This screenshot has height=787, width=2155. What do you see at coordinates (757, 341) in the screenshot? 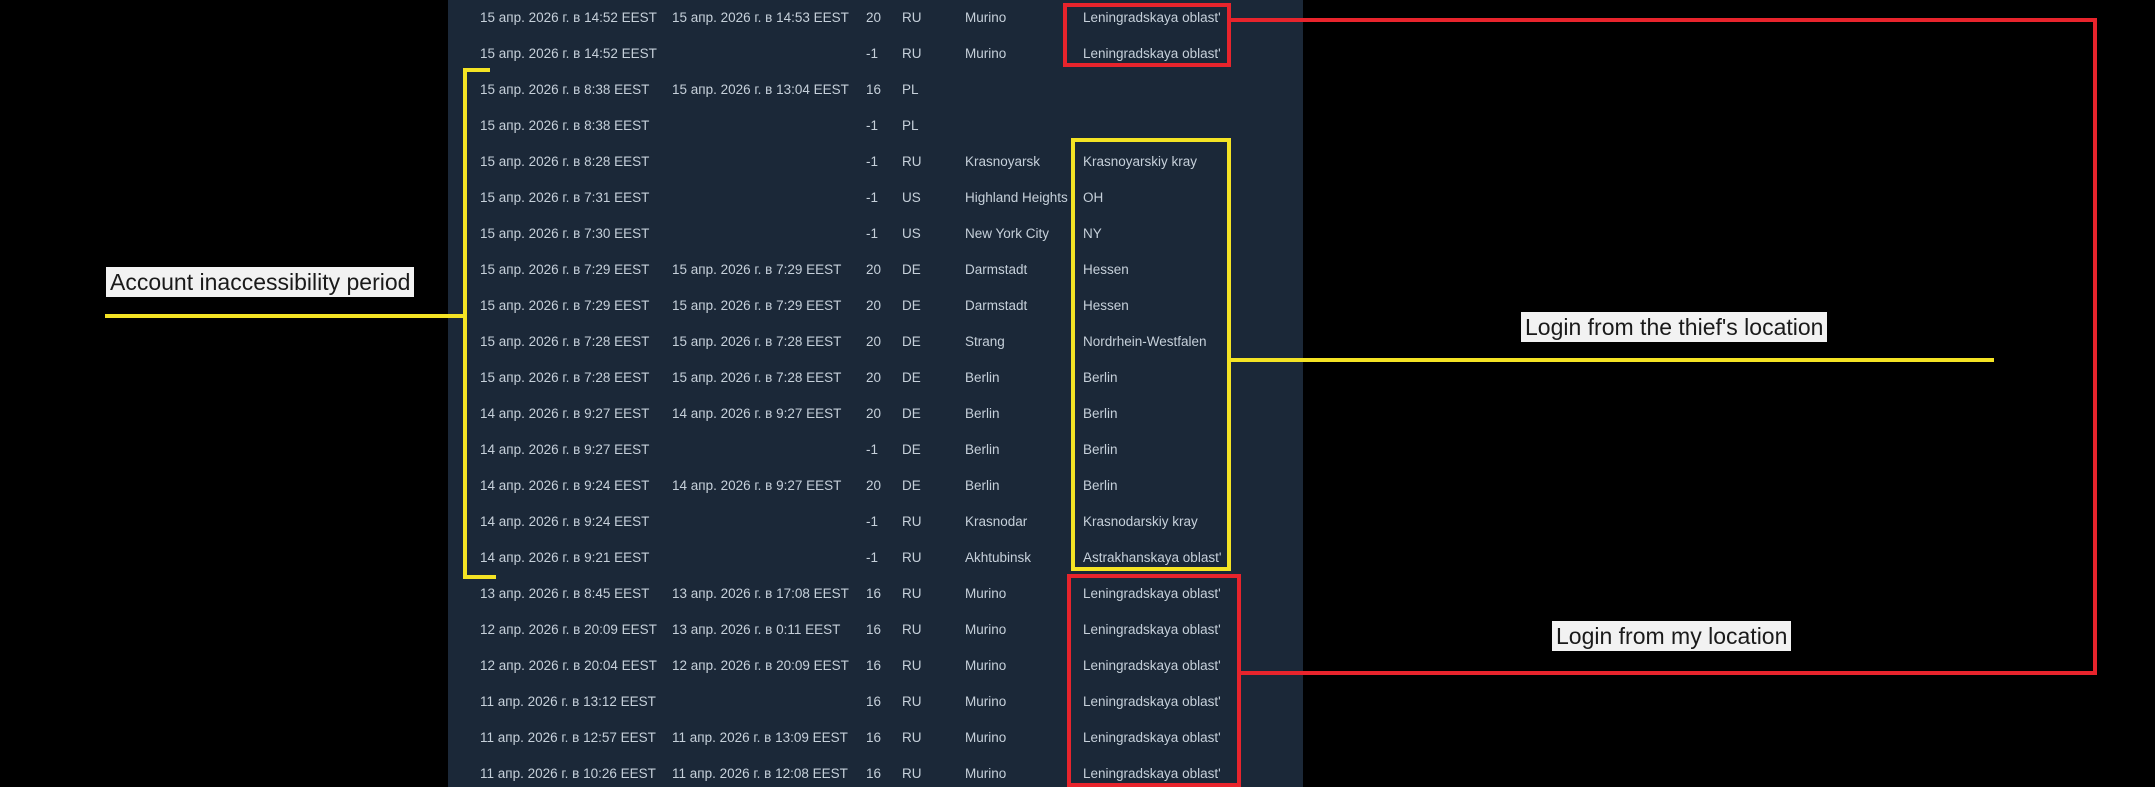
I see `end-time-cell: 15 апр. 2026 г. в 7:28 EEST` at bounding box center [757, 341].